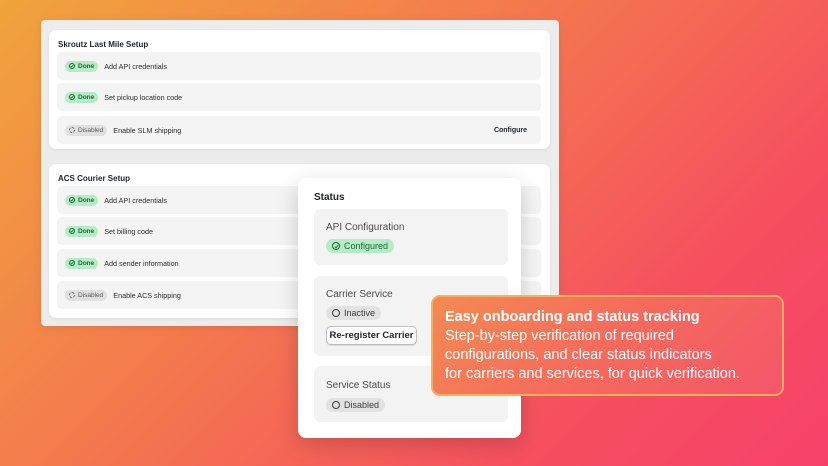 Image resolution: width=828 pixels, height=466 pixels. Describe the element at coordinates (411, 237) in the screenshot. I see `api-configuration-block: API Configuration Configured` at that location.